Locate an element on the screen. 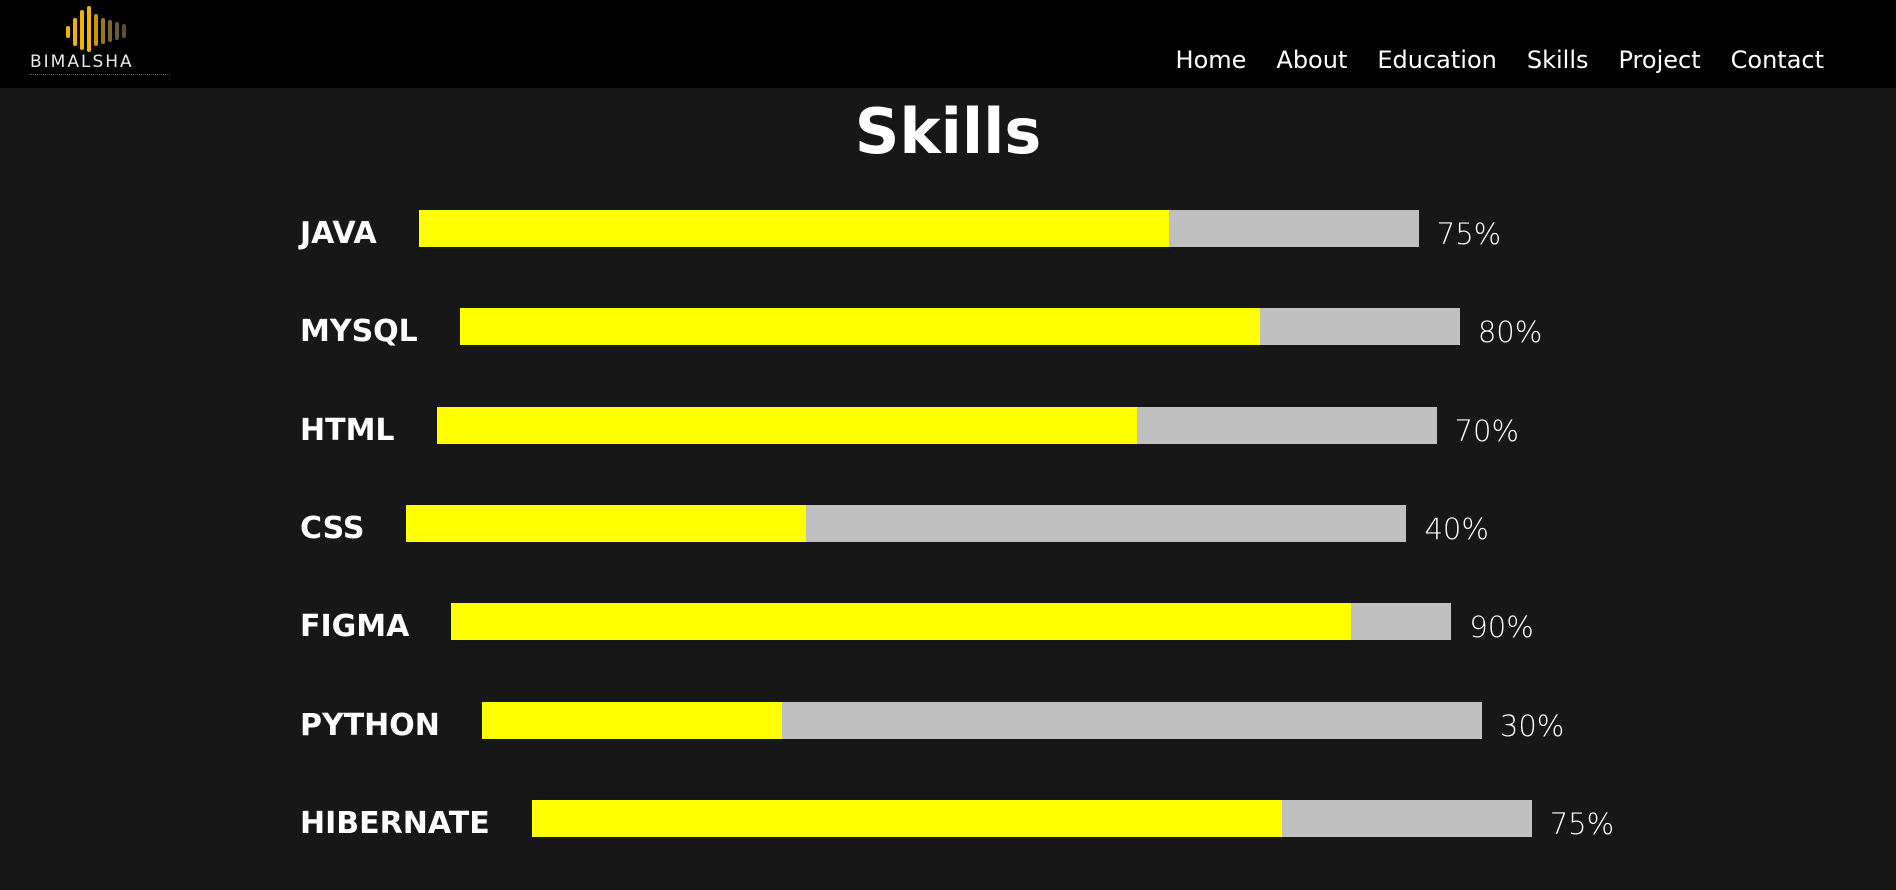 The height and width of the screenshot is (890, 1896). nav-project-link: Project is located at coordinates (1660, 60).